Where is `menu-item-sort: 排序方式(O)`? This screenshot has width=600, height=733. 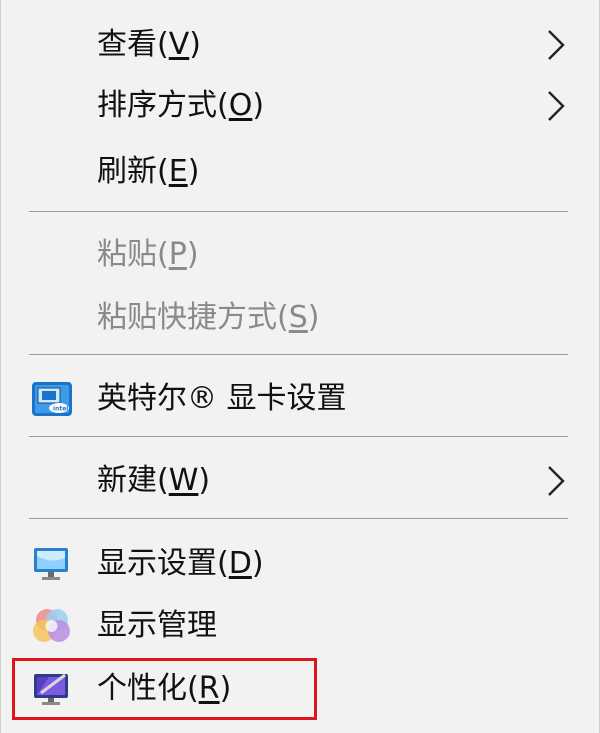 menu-item-sort: 排序方式(O) is located at coordinates (300, 106).